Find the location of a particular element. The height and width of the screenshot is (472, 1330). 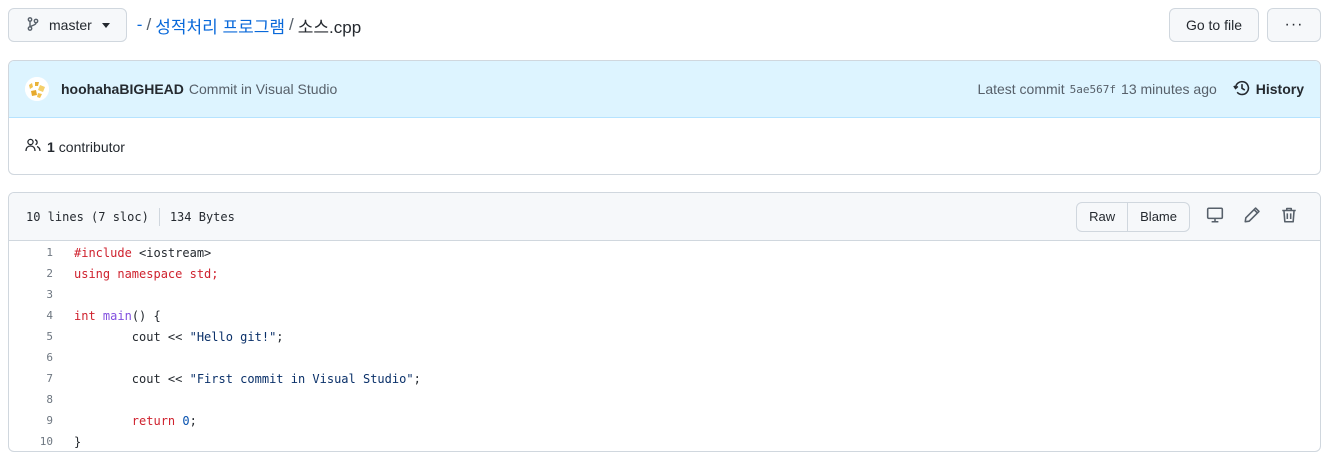

code-line: 1 #include <iostream> is located at coordinates (664, 252).